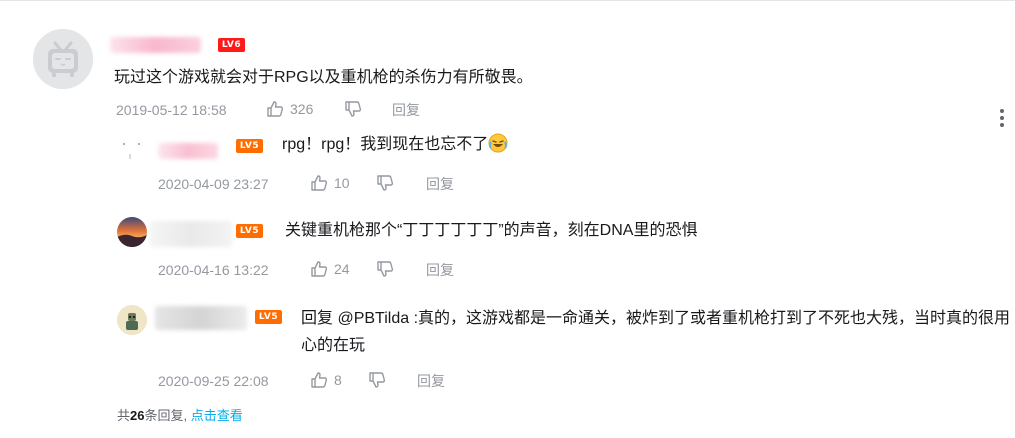 The image size is (1015, 438). I want to click on comment-content: 玩过这个游戏就会对于RPG以及重机枪的杀伤力有所敬畏。, so click(323, 77).